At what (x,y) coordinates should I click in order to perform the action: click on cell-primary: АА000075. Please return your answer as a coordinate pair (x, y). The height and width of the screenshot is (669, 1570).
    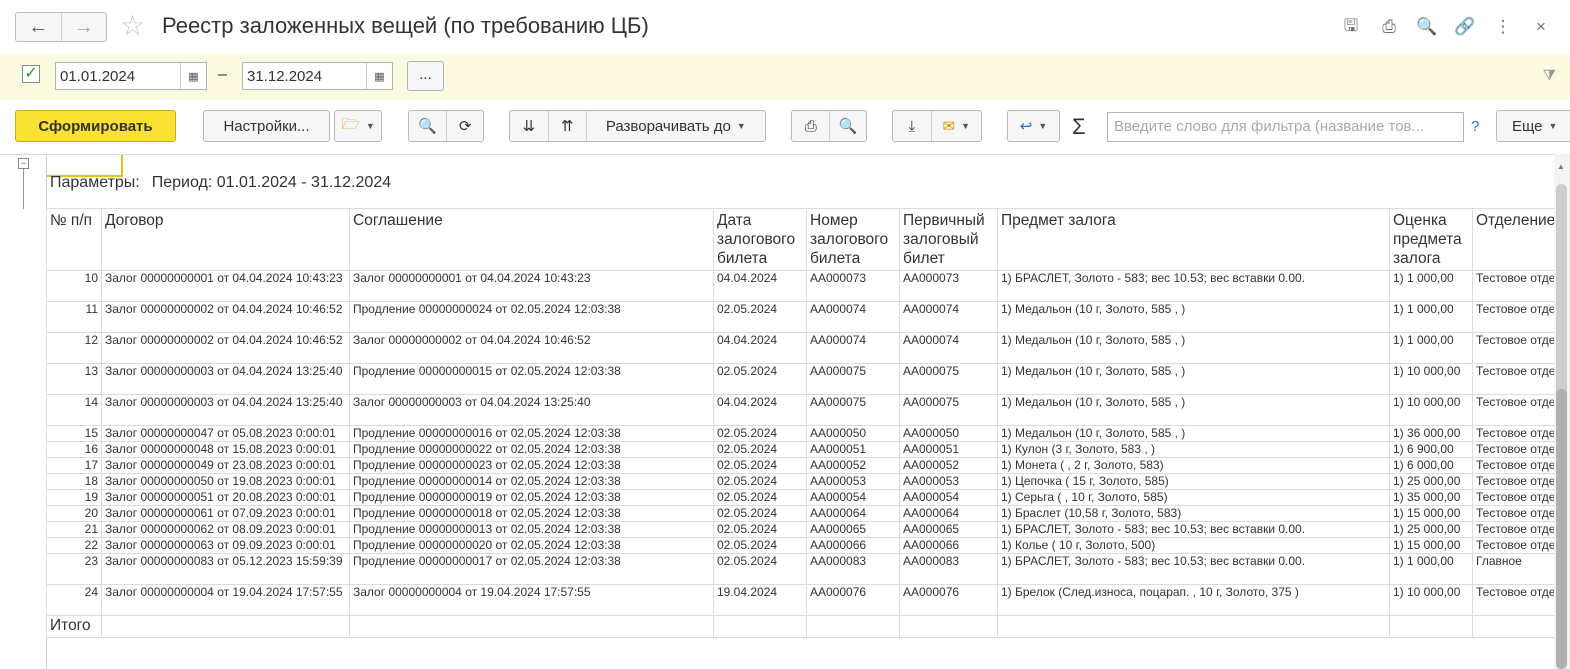
    Looking at the image, I should click on (948, 379).